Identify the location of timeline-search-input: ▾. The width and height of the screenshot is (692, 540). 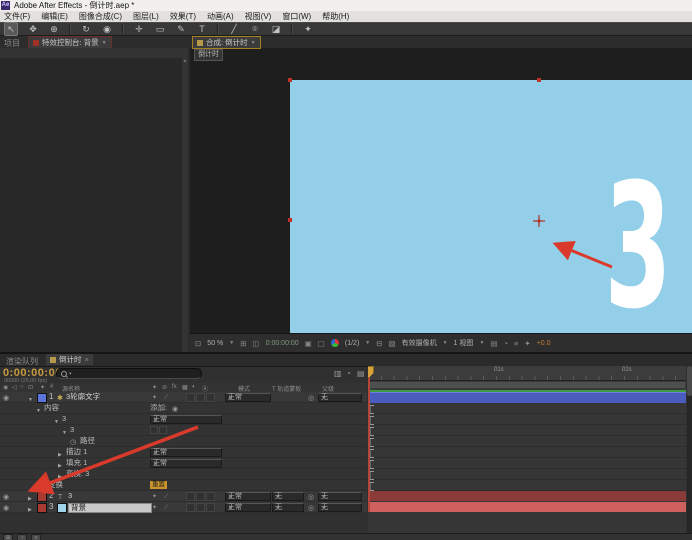
(129, 373).